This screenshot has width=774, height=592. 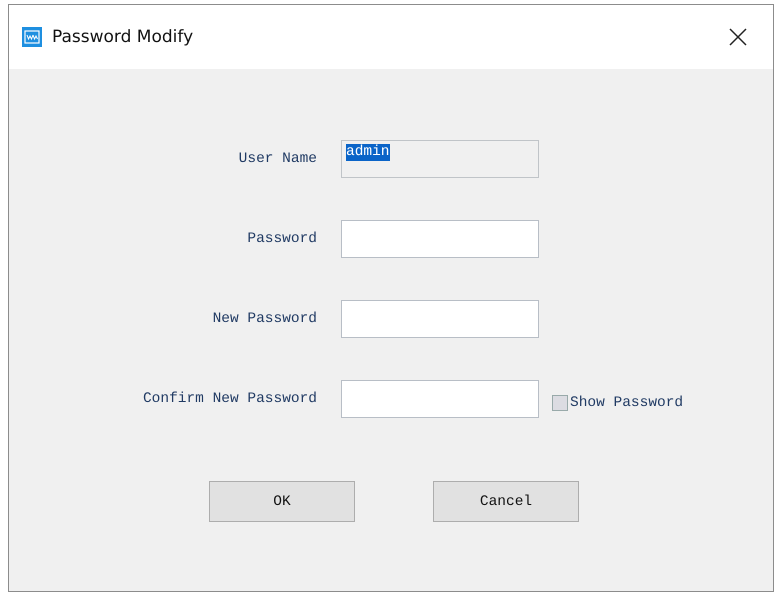 I want to click on field-label: Password, so click(x=282, y=239).